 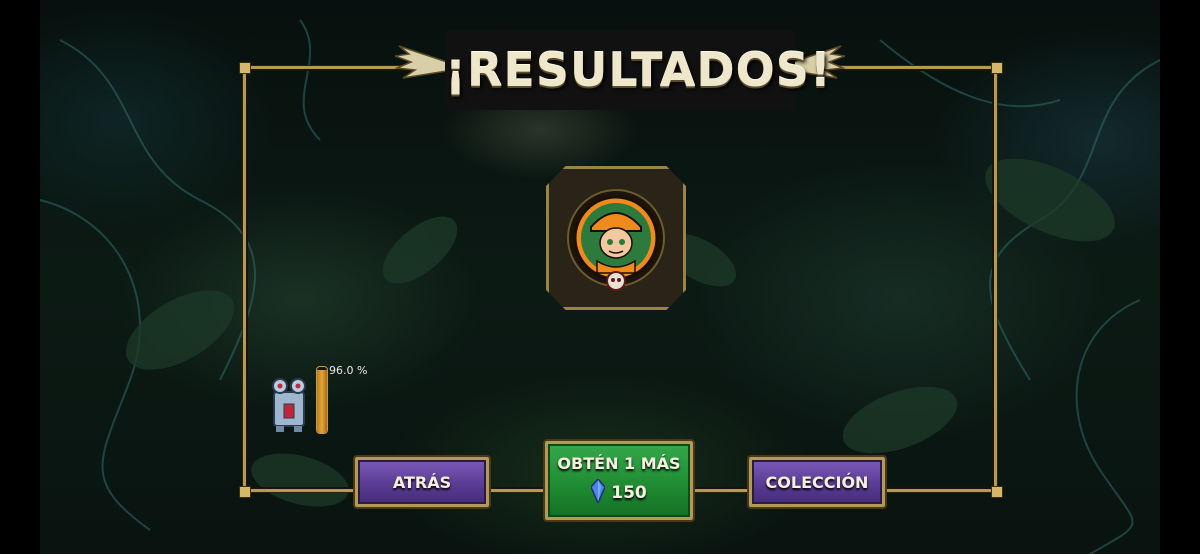 What do you see at coordinates (289, 405) in the screenshot?
I see `robot-character-icon` at bounding box center [289, 405].